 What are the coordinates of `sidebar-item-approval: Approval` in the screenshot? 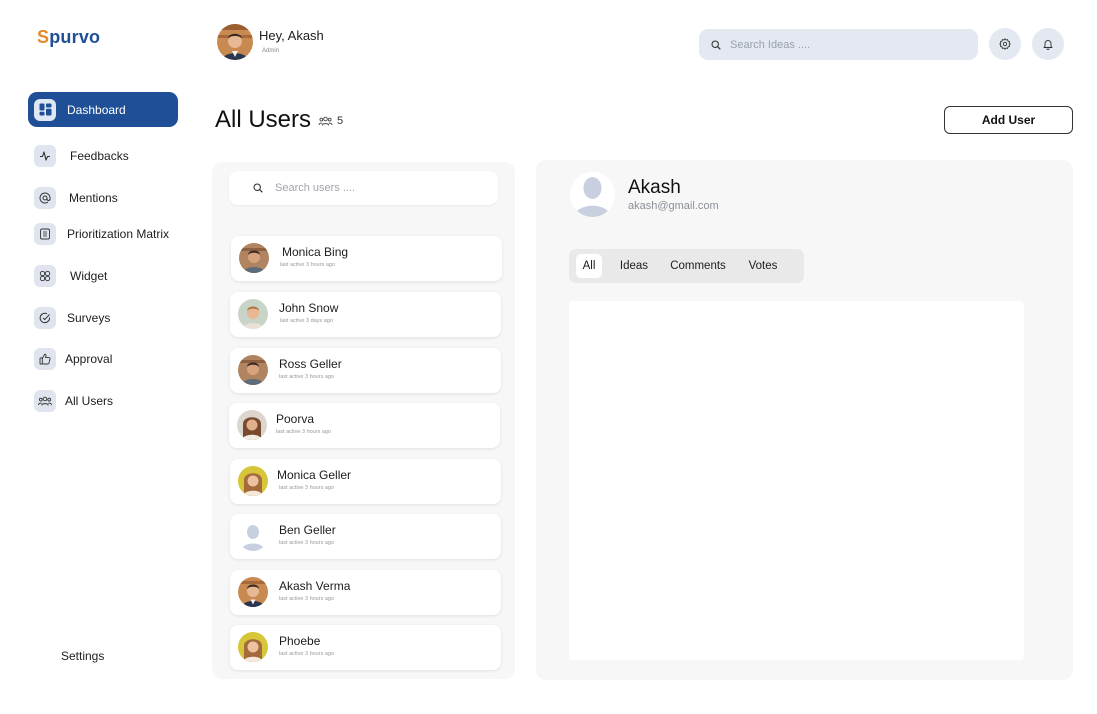 It's located at (103, 358).